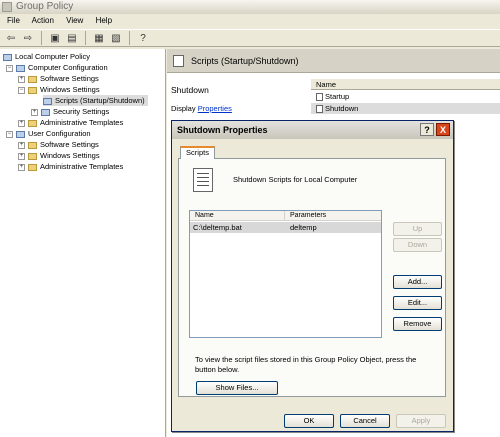 The width and height of the screenshot is (500, 437). Describe the element at coordinates (20, 134) in the screenshot. I see `user-icon` at that location.